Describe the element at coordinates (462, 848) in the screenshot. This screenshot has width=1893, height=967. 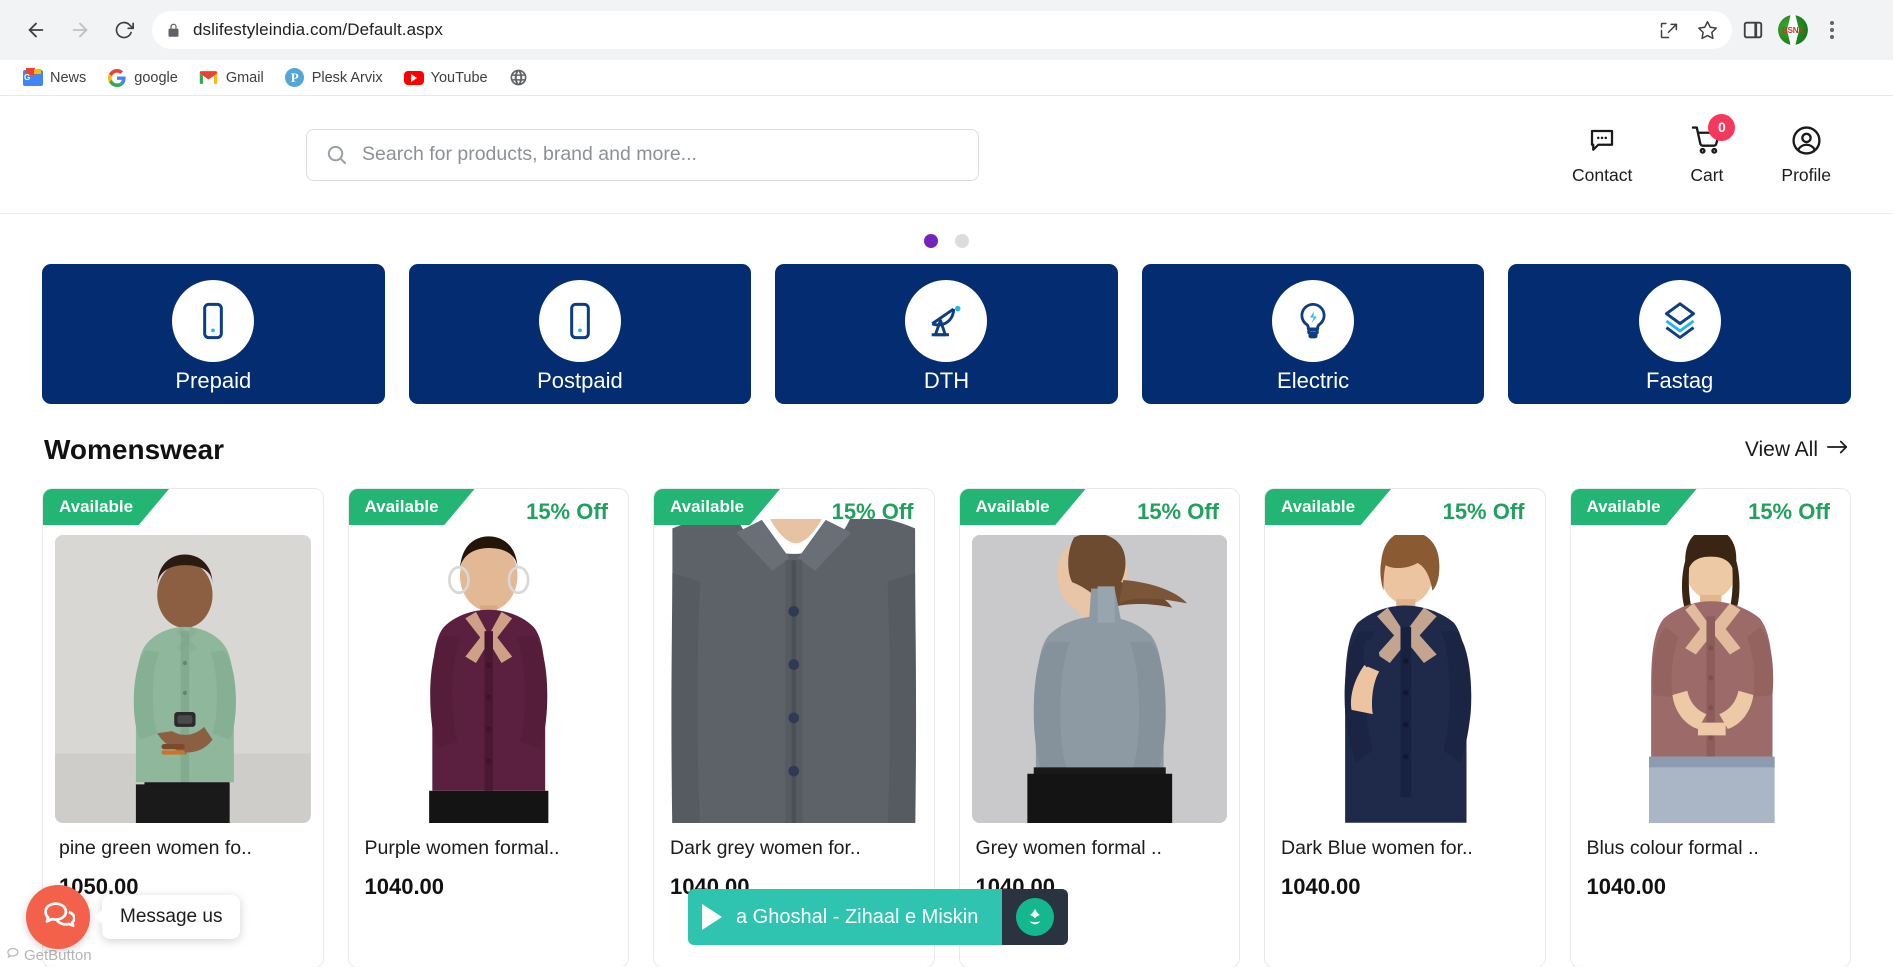
I see `product-title: Purple women formal..` at that location.